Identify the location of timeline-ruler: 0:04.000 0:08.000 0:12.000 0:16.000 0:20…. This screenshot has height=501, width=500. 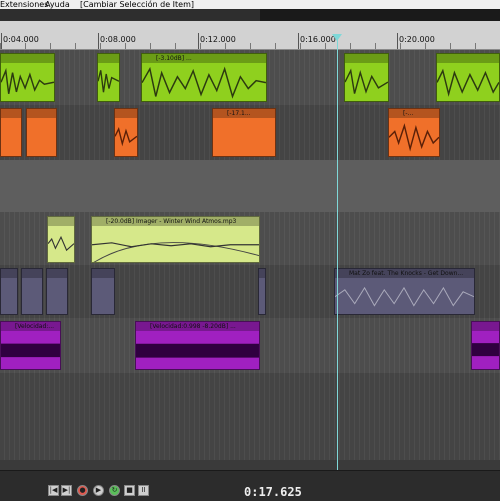
(250, 35).